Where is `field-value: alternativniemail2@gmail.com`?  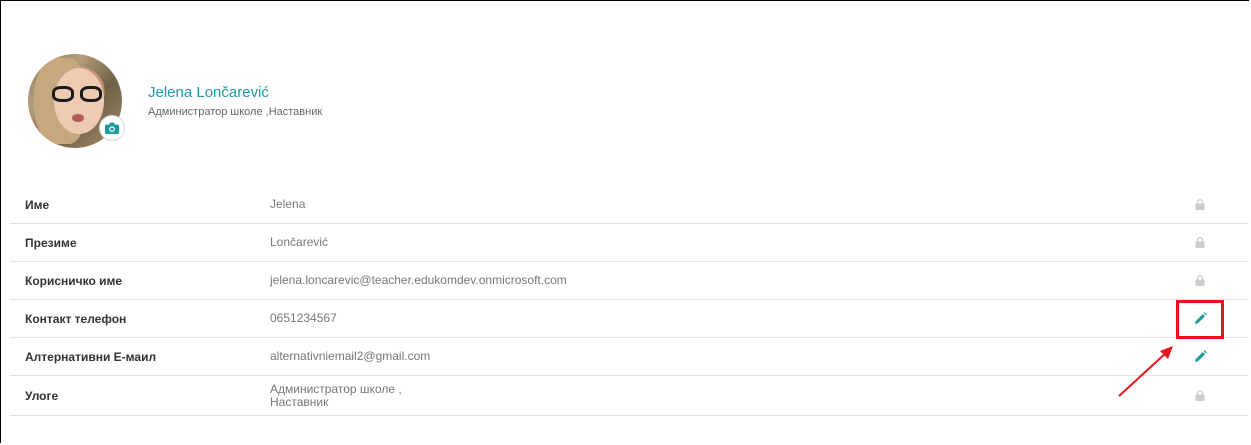
field-value: alternativniemail2@gmail.com is located at coordinates (350, 356).